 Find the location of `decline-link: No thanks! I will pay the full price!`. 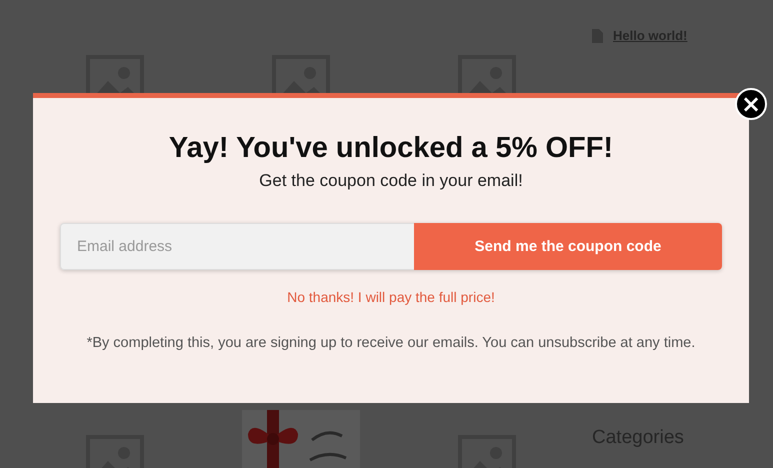

decline-link: No thanks! I will pay the full price! is located at coordinates (391, 297).